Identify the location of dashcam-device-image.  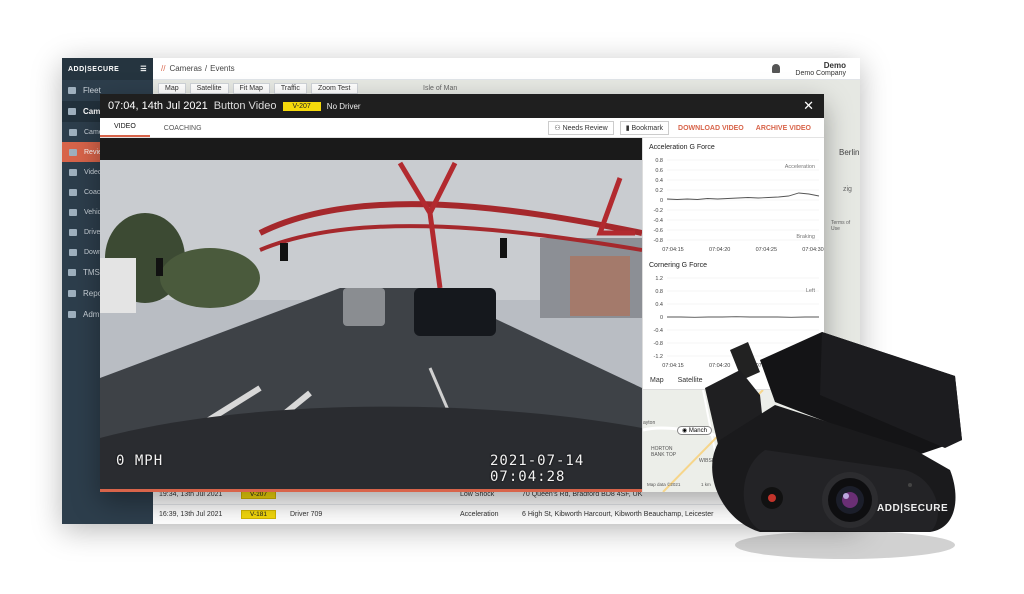
(833, 445).